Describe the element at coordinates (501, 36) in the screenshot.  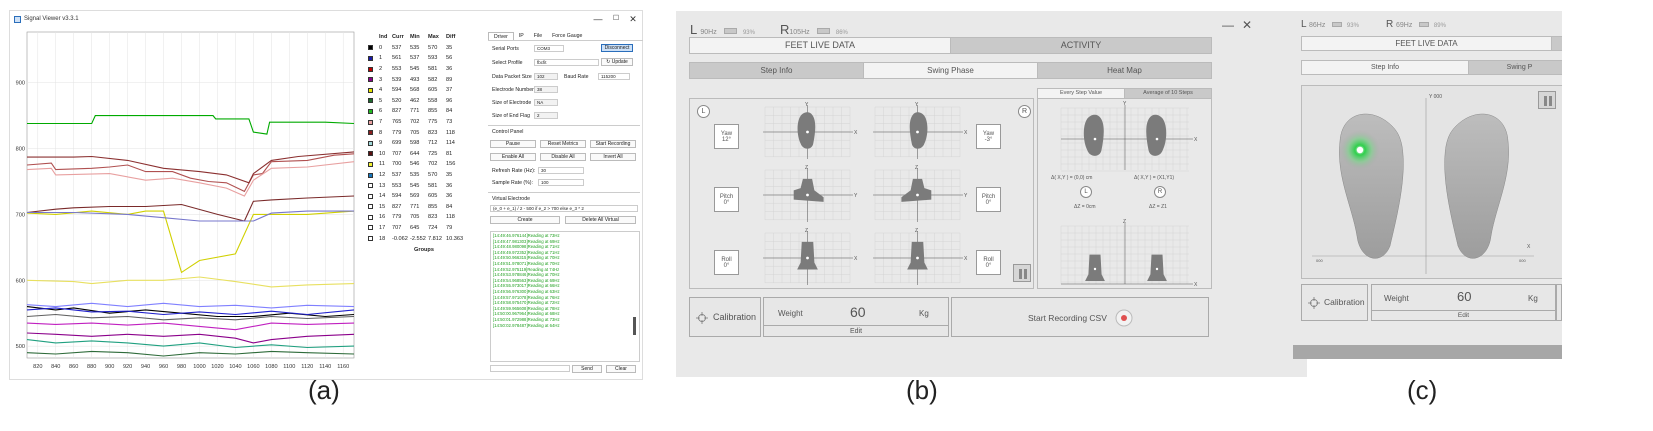
I see `tab-driver: Driver` at that location.